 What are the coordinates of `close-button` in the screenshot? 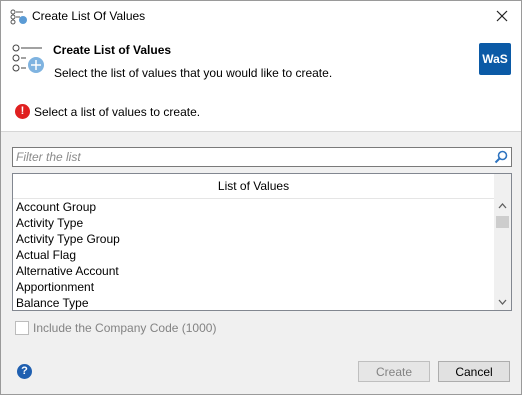 It's located at (502, 16).